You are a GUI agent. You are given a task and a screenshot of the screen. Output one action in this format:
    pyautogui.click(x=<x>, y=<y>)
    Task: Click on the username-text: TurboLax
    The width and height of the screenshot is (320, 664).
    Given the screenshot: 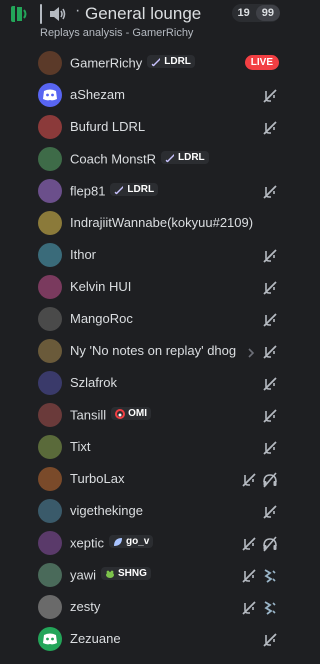 What is the action you would take?
    pyautogui.click(x=97, y=478)
    